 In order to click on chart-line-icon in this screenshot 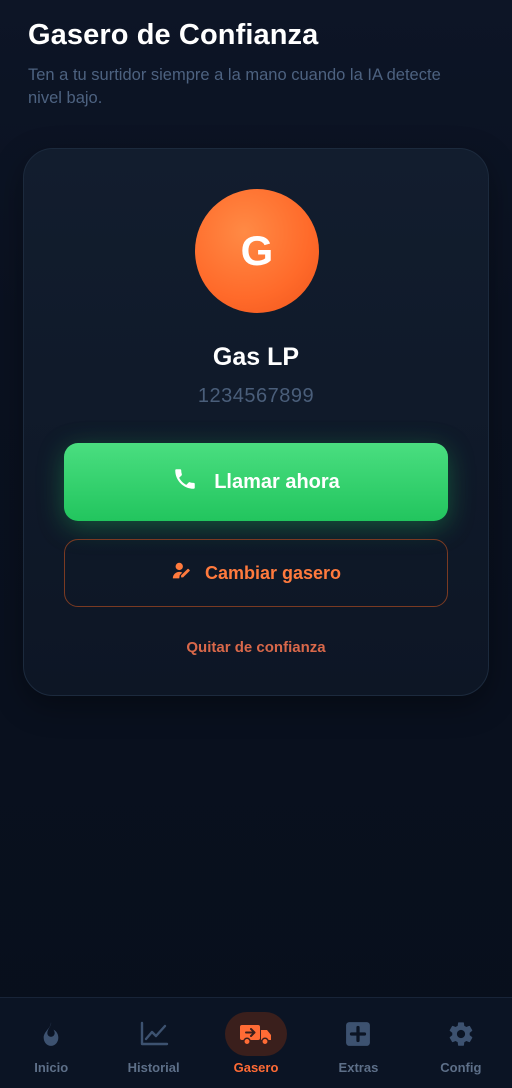, I will do `click(154, 1034)`.